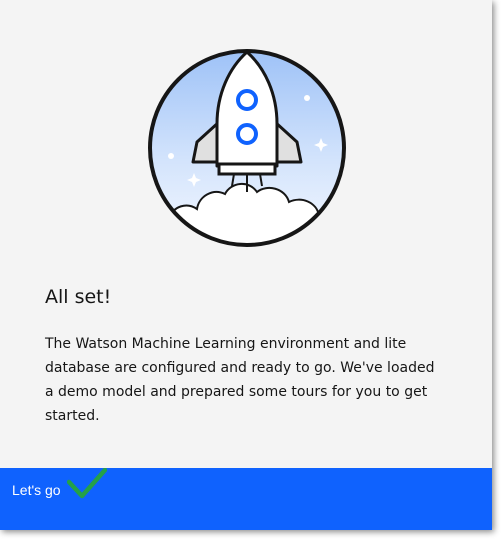 Image resolution: width=501 pixels, height=539 pixels. What do you see at coordinates (246, 499) in the screenshot?
I see `lets-go-button: Let's go` at bounding box center [246, 499].